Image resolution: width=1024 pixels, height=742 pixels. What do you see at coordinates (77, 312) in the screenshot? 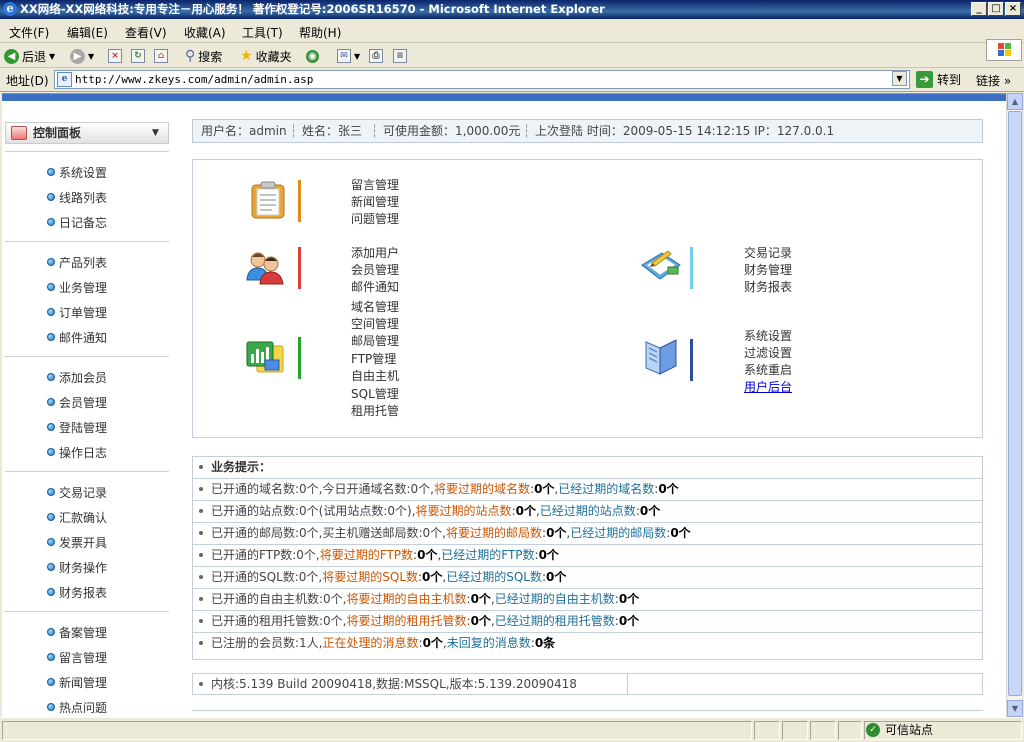
I see `sidebar-item-order-manage: 订单管理` at bounding box center [77, 312].